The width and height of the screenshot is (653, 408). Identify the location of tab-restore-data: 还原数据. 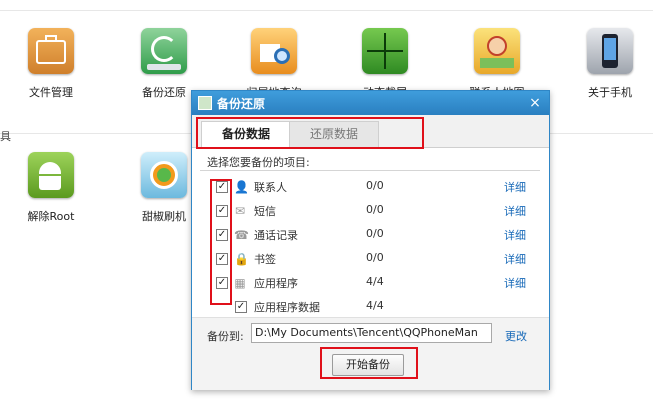
(334, 134).